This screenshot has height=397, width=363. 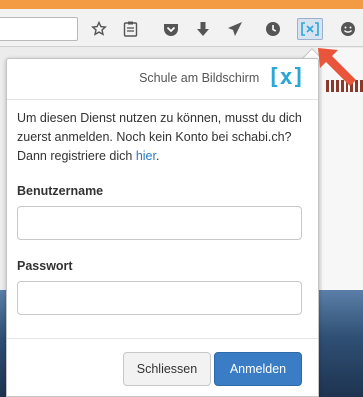 I want to click on footer-divider, so click(x=162, y=338).